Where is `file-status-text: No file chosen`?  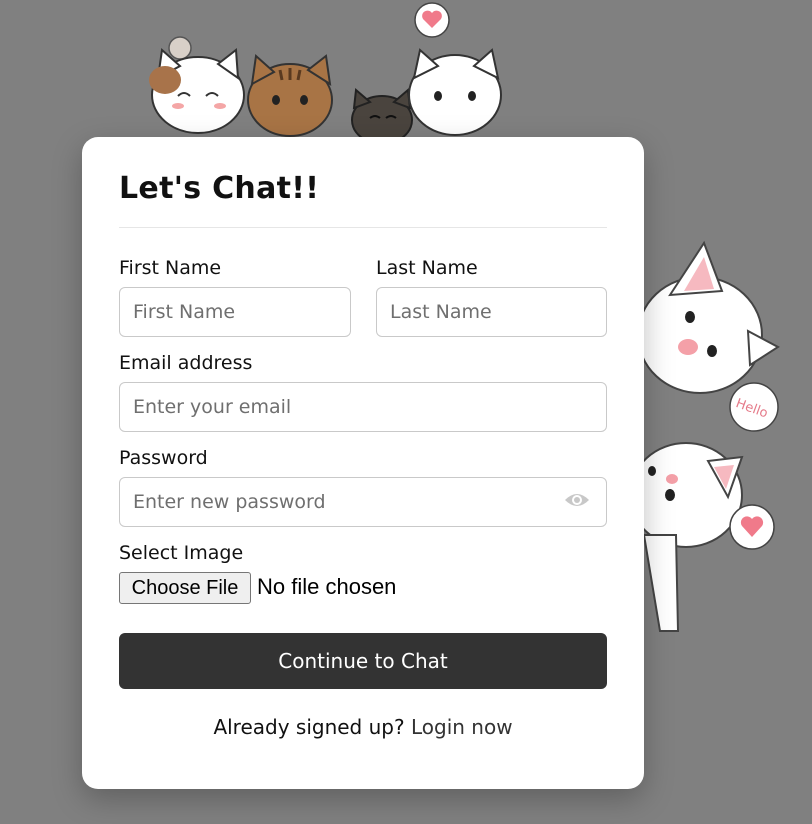 file-status-text: No file chosen is located at coordinates (327, 586).